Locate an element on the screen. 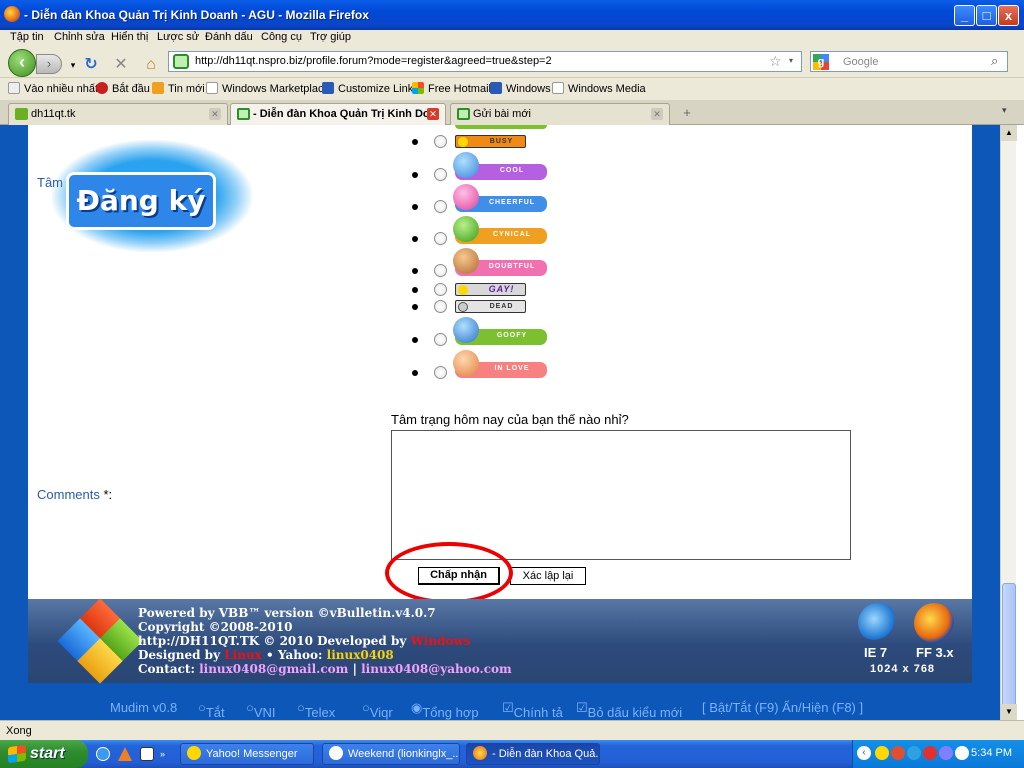 Image resolution: width=1024 pixels, height=768 pixels. mudim-option-viqr: ○ Viqr is located at coordinates (377, 710).